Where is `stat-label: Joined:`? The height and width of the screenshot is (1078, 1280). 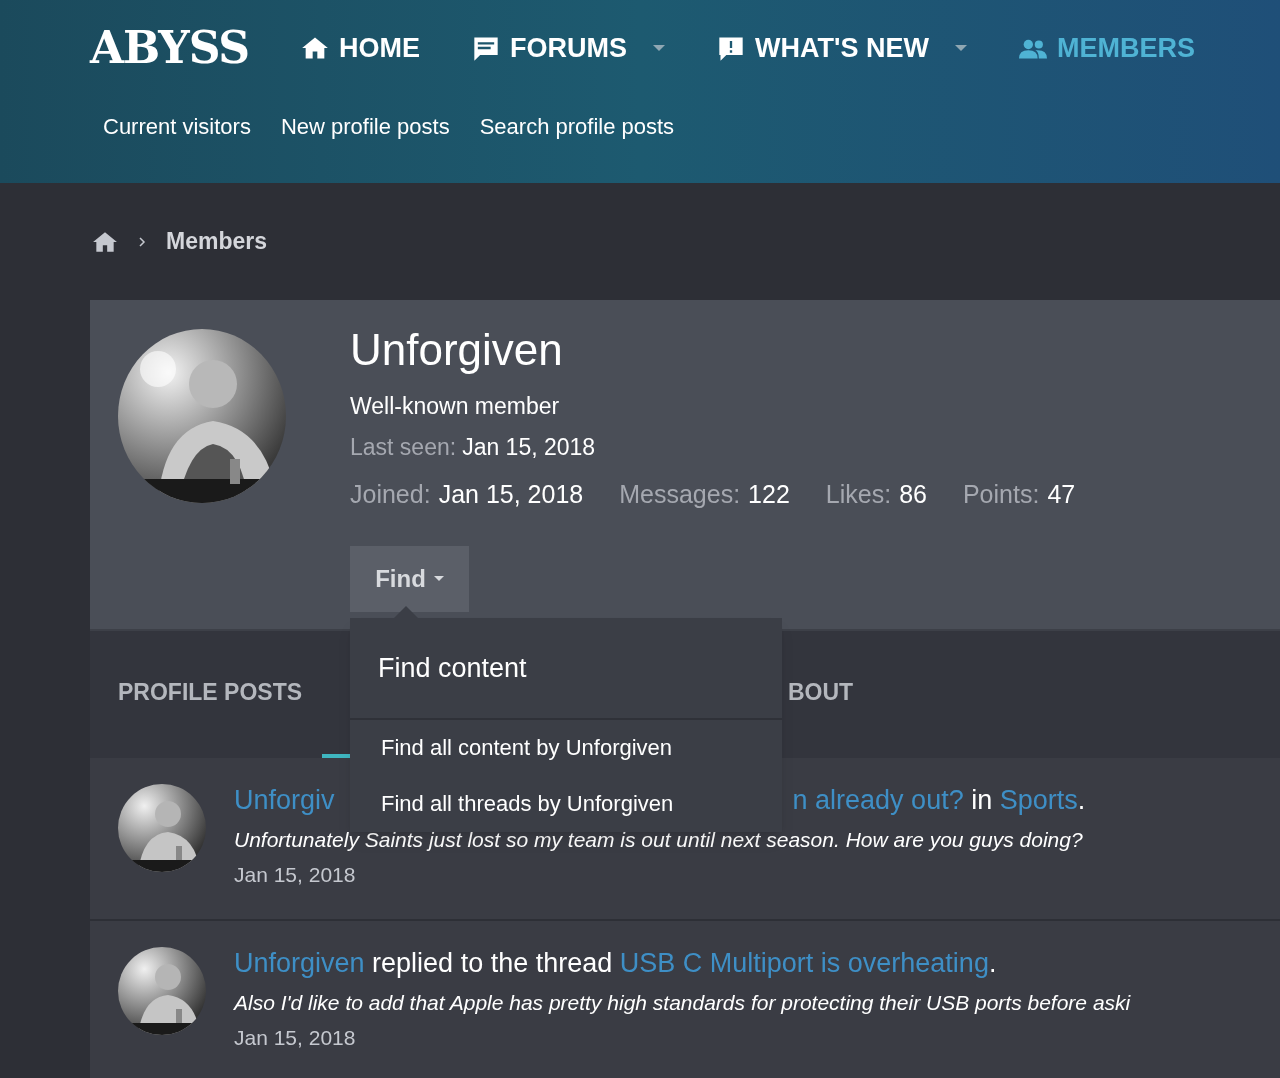
stat-label: Joined: is located at coordinates (390, 494).